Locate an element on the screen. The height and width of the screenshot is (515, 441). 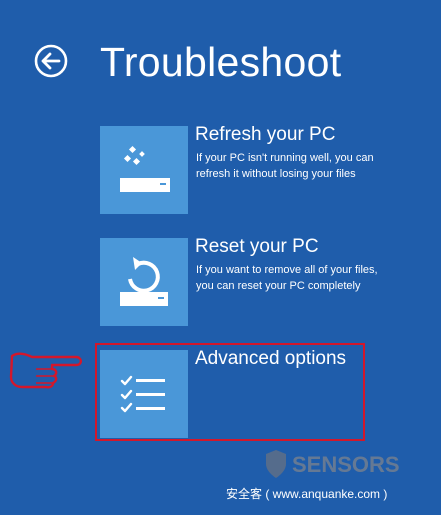
refresh-pc-icon is located at coordinates (145, 168).